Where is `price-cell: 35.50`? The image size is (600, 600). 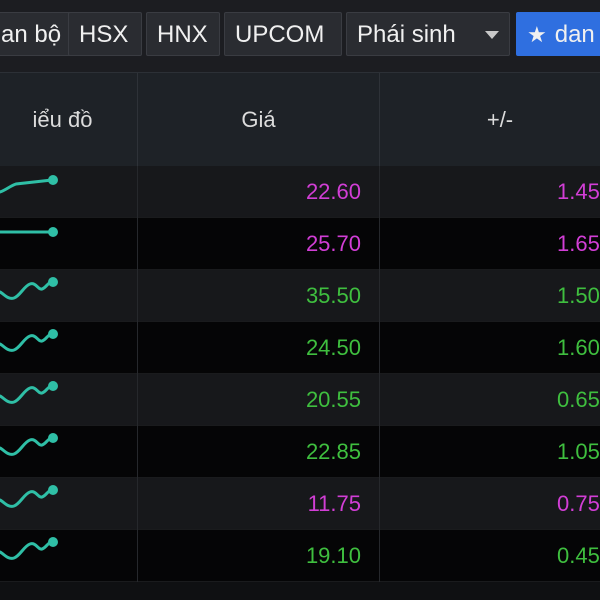 price-cell: 35.50 is located at coordinates (259, 296).